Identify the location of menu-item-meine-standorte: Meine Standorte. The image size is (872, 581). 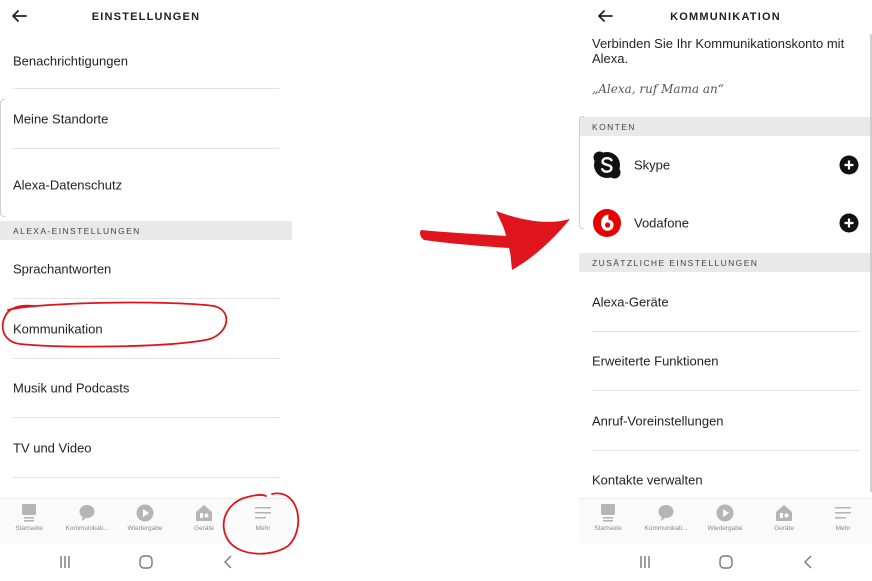
(146, 118).